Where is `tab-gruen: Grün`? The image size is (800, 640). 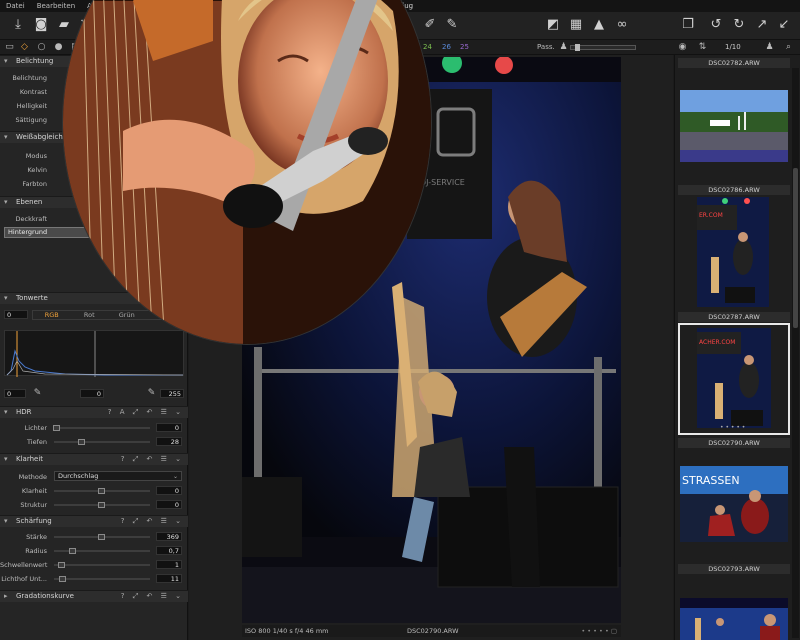 tab-gruen: Grün is located at coordinates (127, 315).